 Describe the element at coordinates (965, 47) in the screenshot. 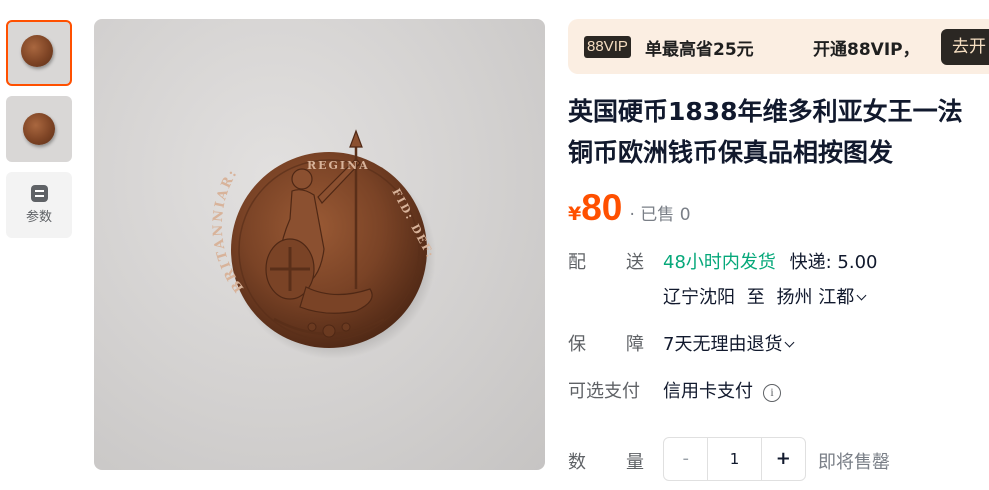

I see `vip-open-button: 去开` at that location.